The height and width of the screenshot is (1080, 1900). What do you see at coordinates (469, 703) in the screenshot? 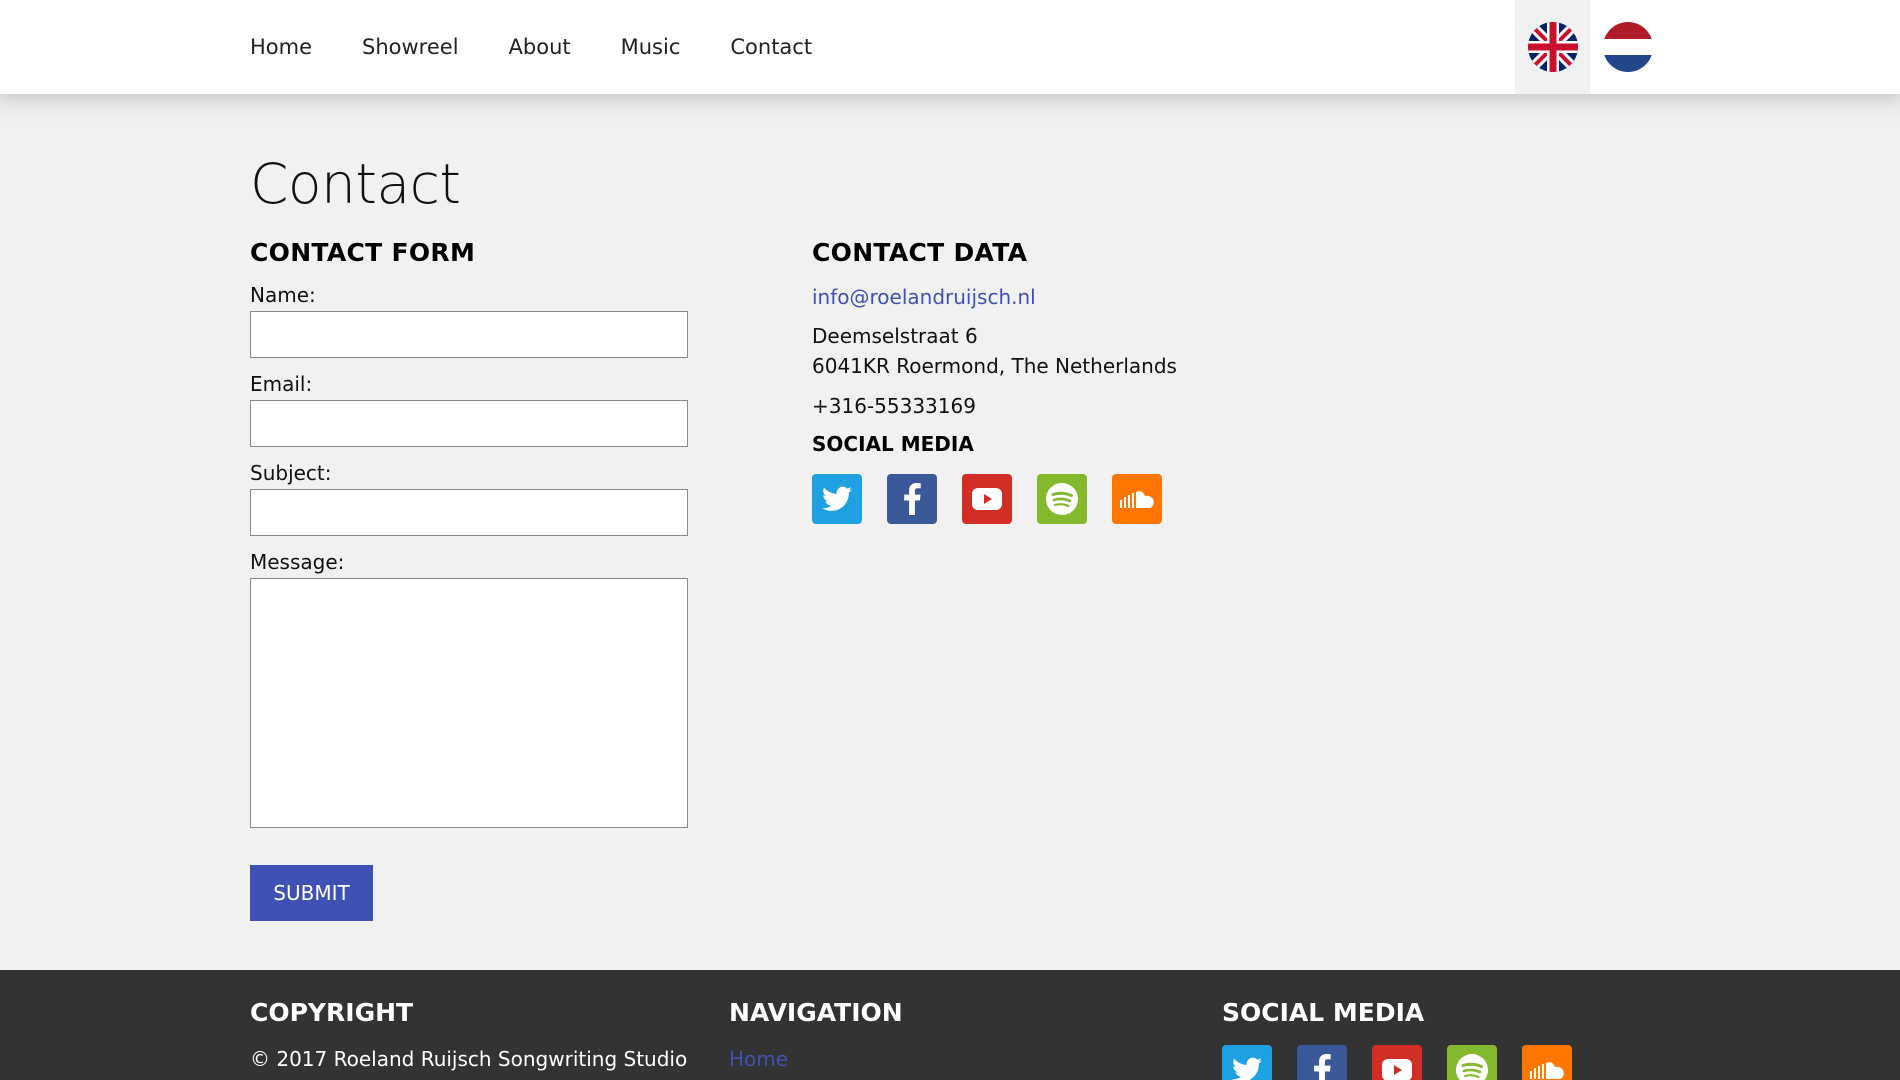
I see `message-field` at bounding box center [469, 703].